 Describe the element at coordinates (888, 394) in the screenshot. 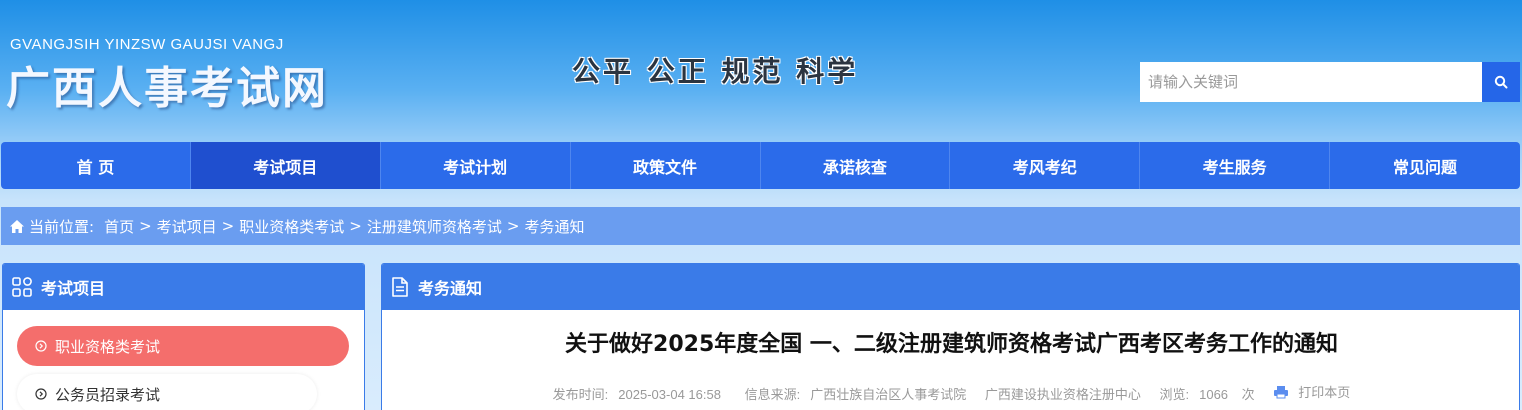

I see `source-value-1: 广西壮族自治区人事考试院` at that location.